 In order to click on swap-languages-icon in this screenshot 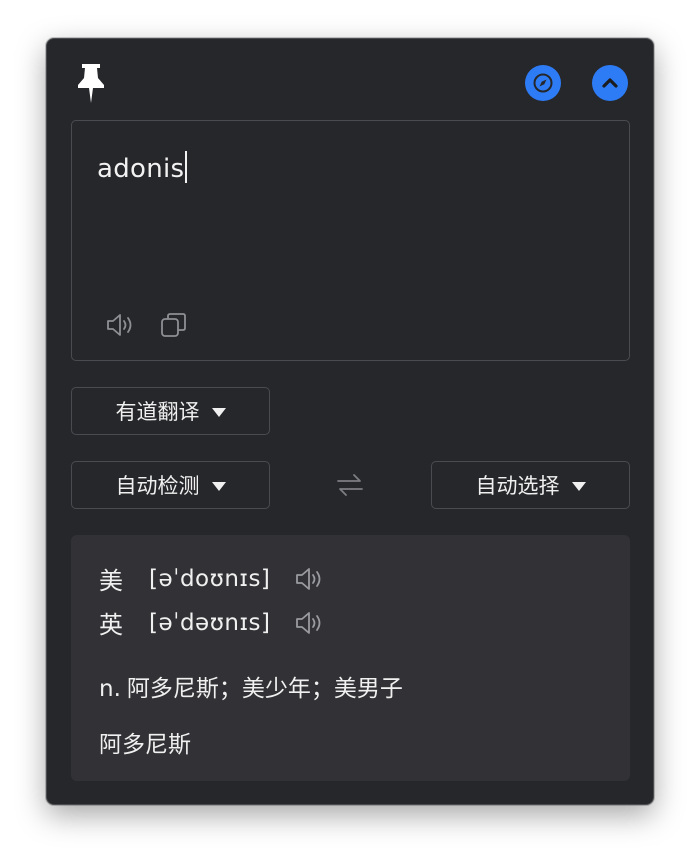, I will do `click(350, 485)`.